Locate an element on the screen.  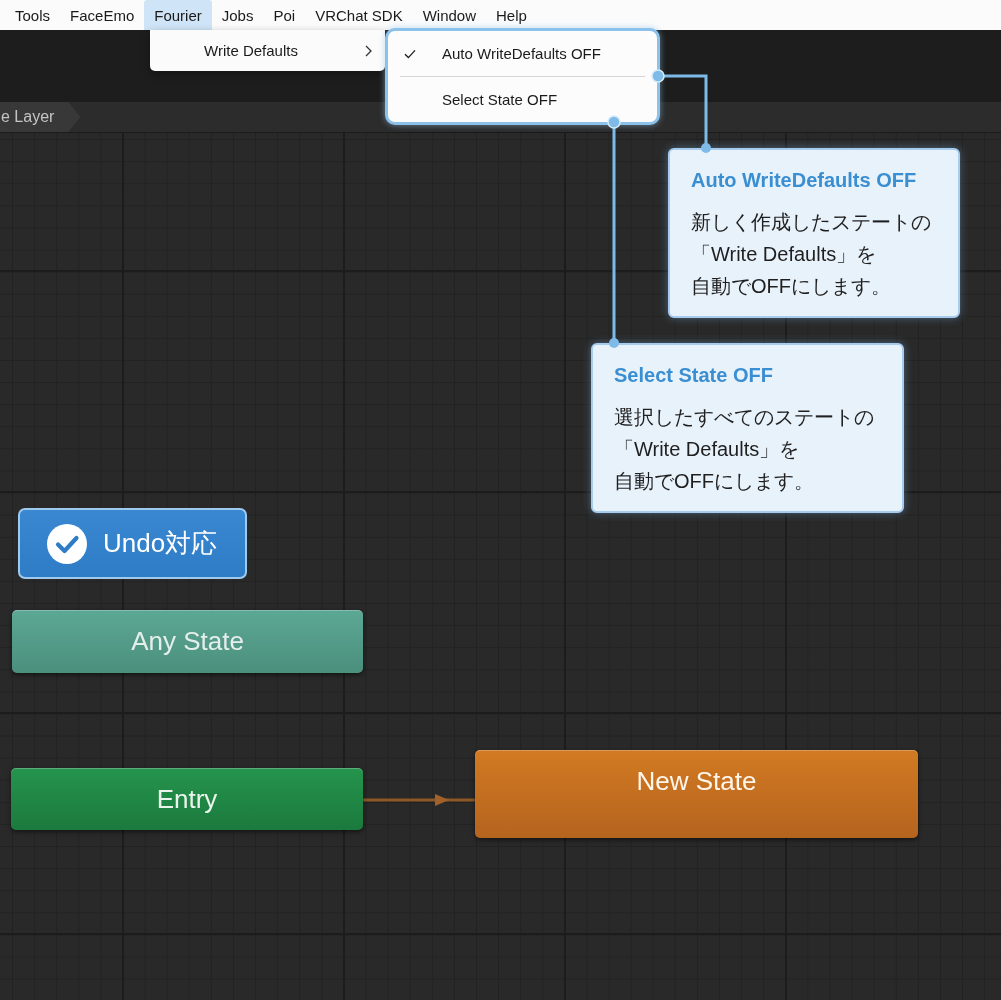
callout-text: 選択したすべてのステートの「Write Defaults」を自動でOFFにします。 is located at coordinates (744, 449).